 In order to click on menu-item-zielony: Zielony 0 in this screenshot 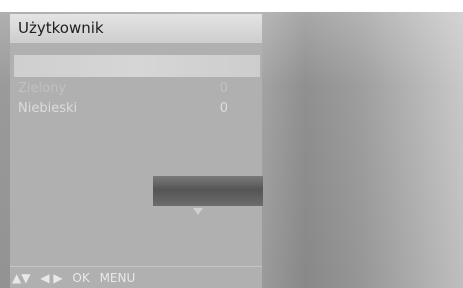, I will do `click(123, 89)`.